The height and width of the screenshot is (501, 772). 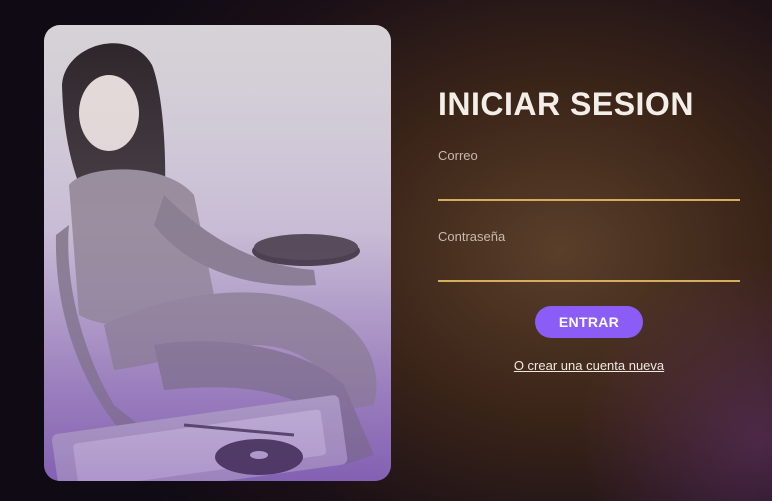 What do you see at coordinates (589, 184) in the screenshot?
I see `email-field` at bounding box center [589, 184].